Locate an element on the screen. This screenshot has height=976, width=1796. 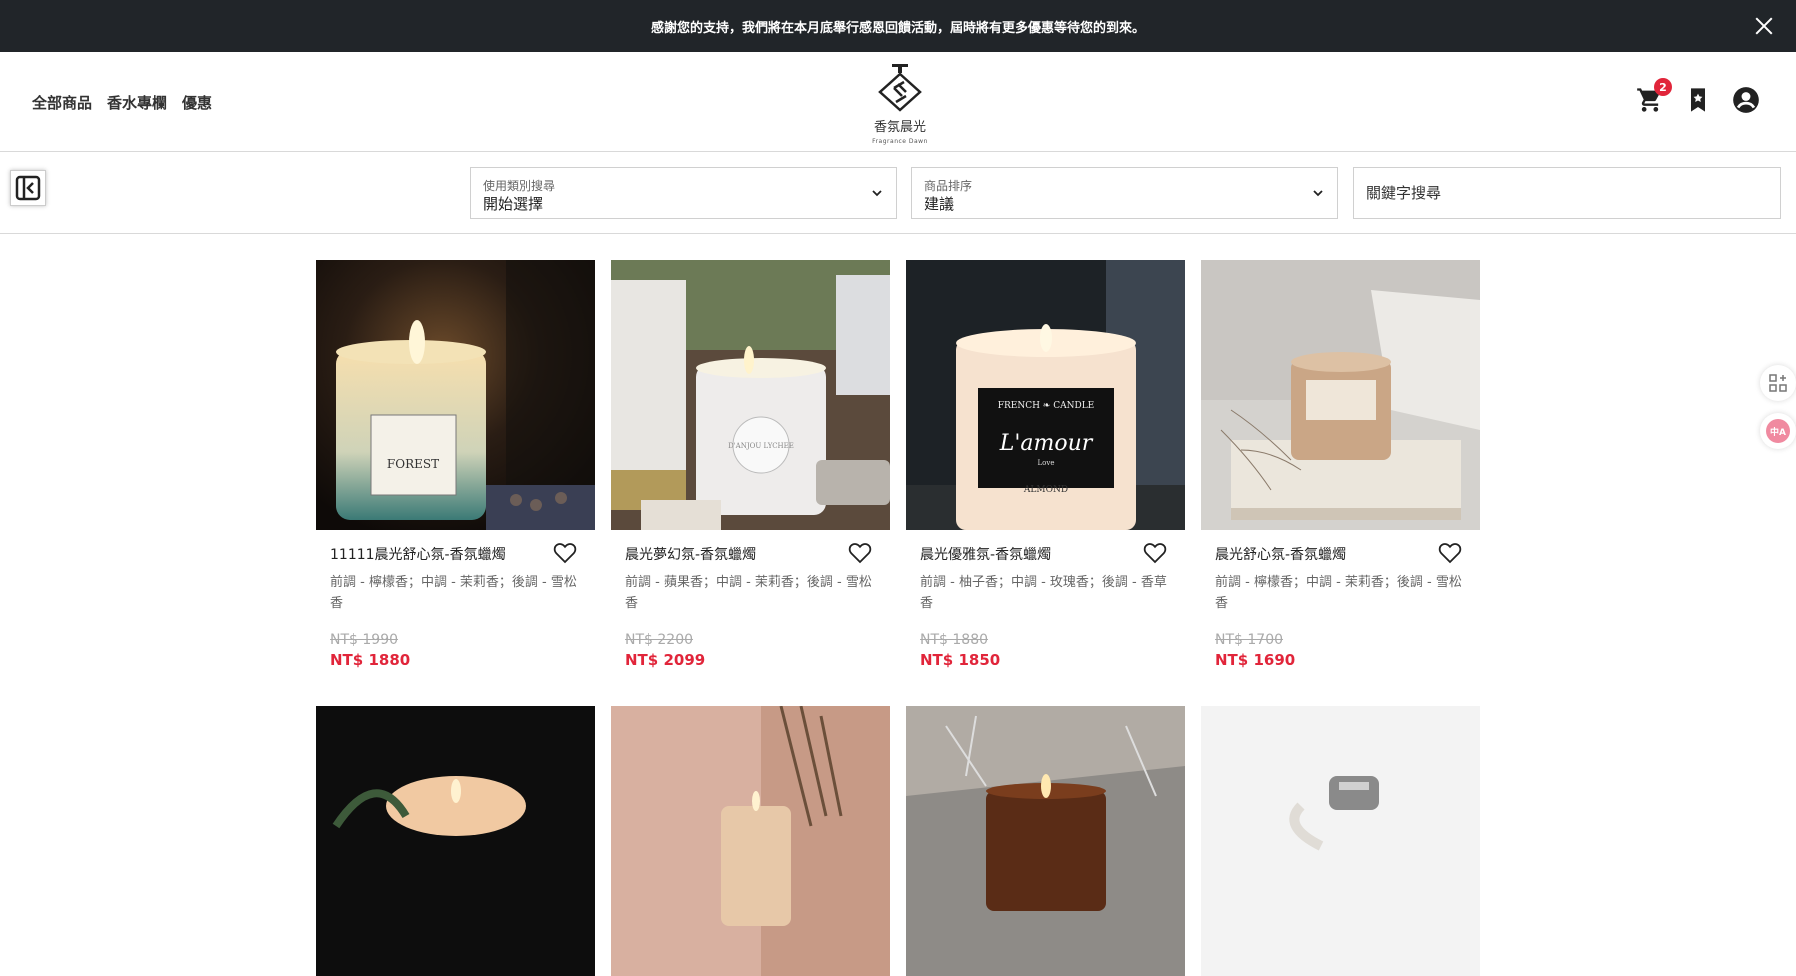
keyword-search is located at coordinates (1567, 193).